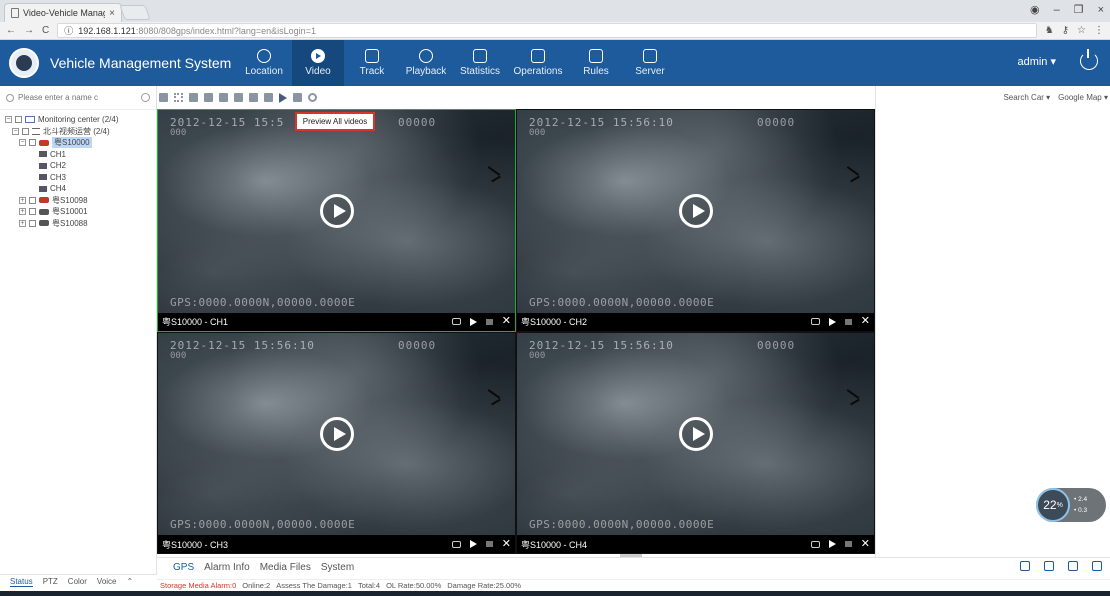 The width and height of the screenshot is (1110, 596). What do you see at coordinates (1036, 61) in the screenshot?
I see `user-menu: admin ▾` at bounding box center [1036, 61].